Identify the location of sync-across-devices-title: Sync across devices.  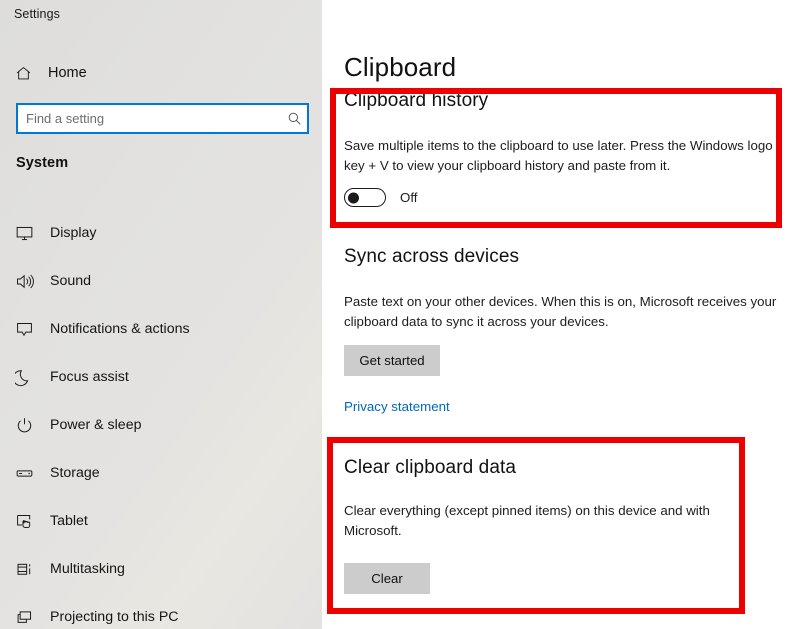
(432, 256).